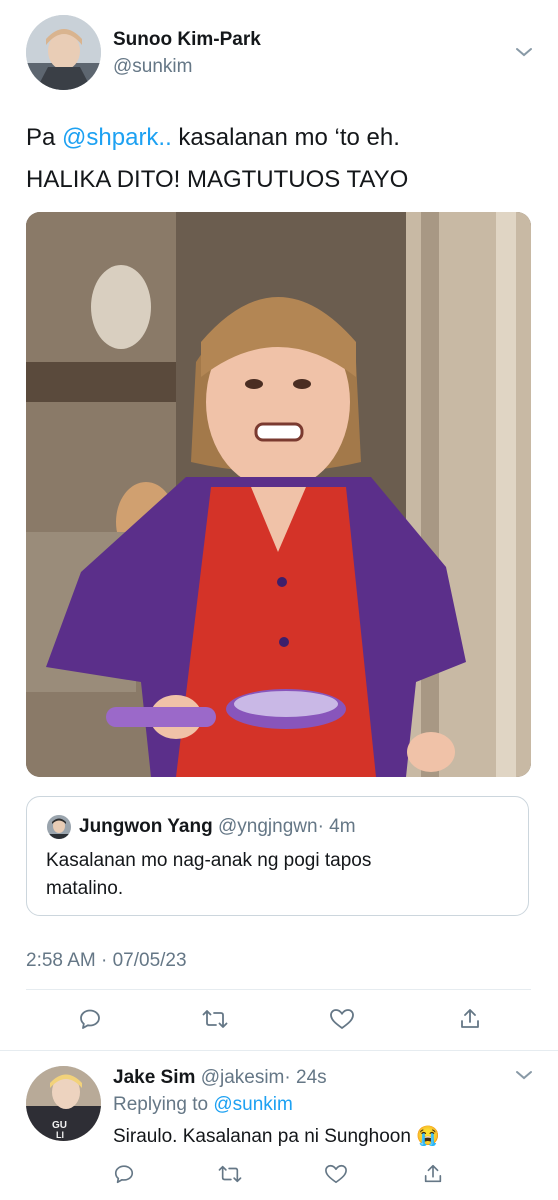 This screenshot has height=1200, width=558. What do you see at coordinates (428, 1136) in the screenshot?
I see `crying-emoji: 😭` at bounding box center [428, 1136].